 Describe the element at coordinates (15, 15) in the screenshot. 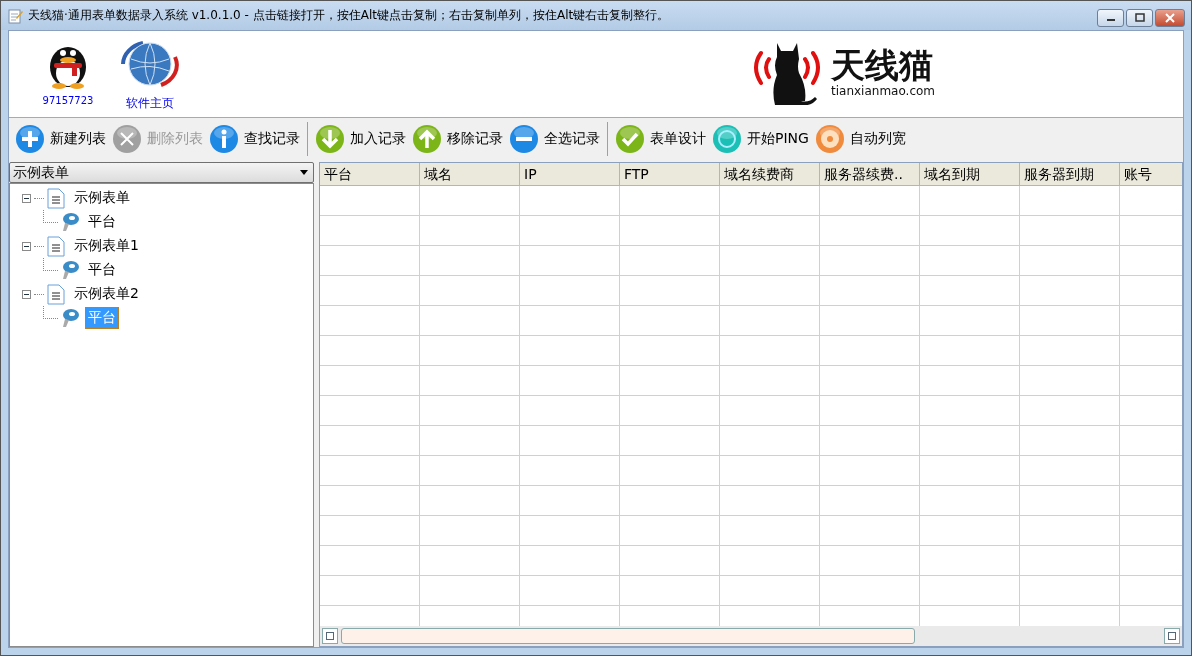

I see `notepad-icon` at that location.